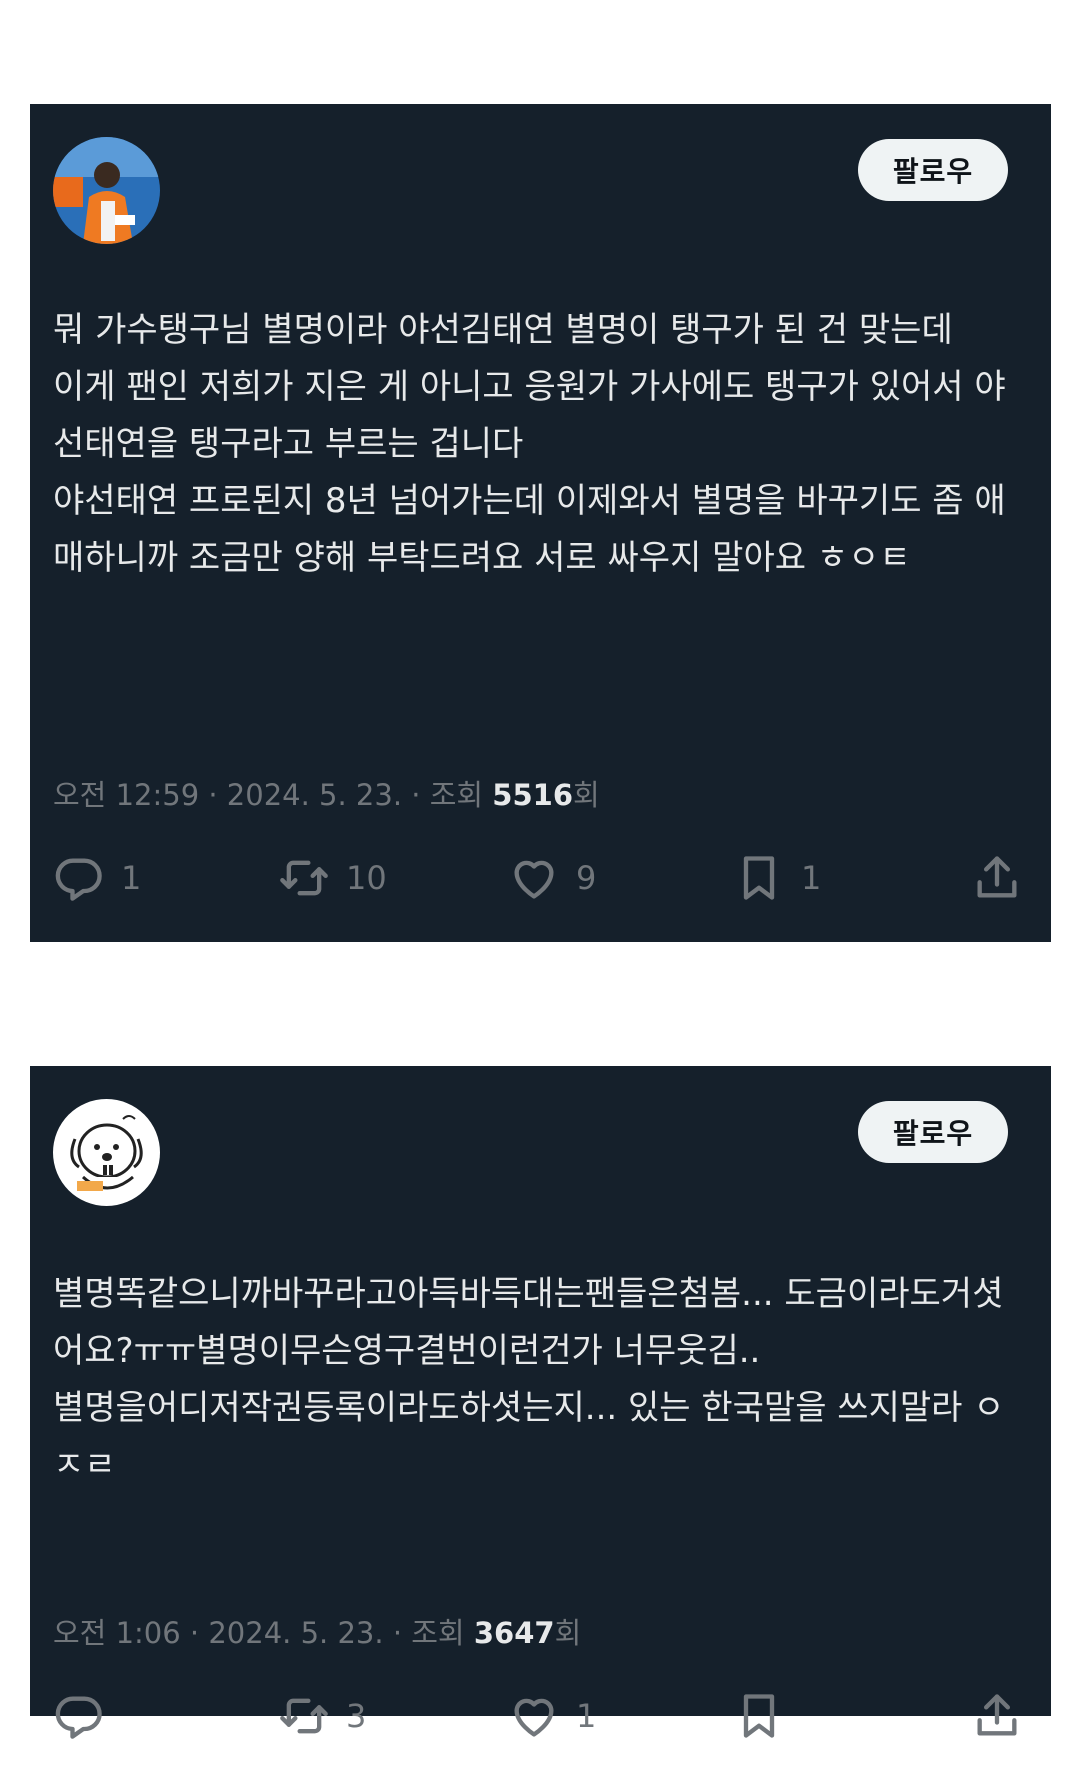 Image resolution: width=1080 pixels, height=1774 pixels. I want to click on like-count: 9, so click(586, 878).